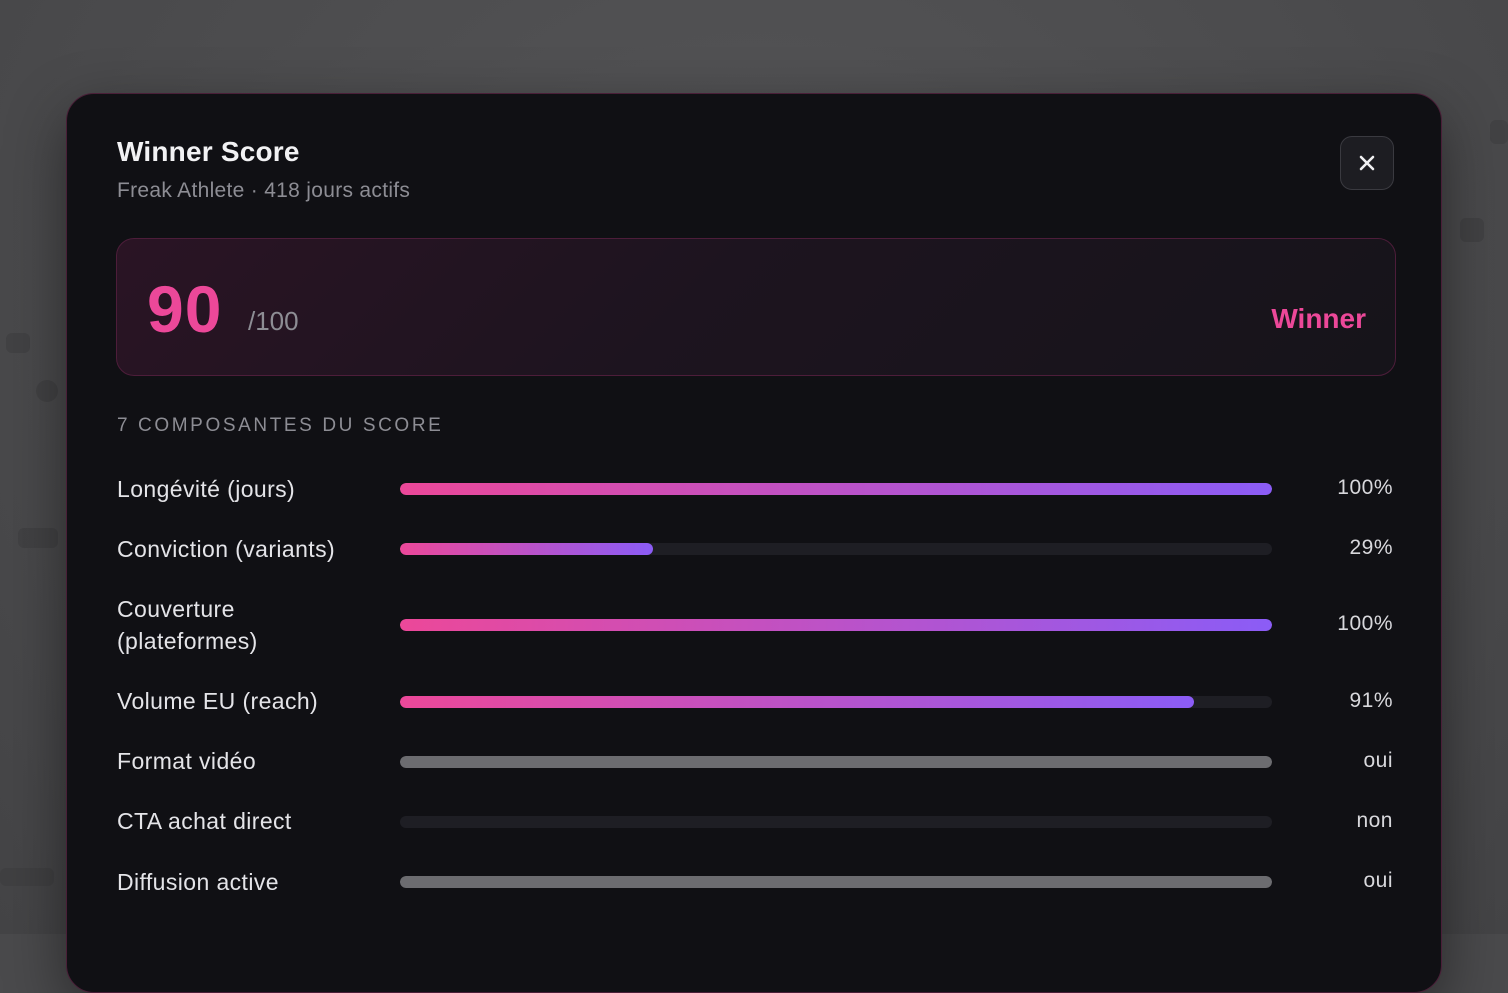 The image size is (1508, 993). What do you see at coordinates (1371, 700) in the screenshot?
I see `component-value: 91%` at bounding box center [1371, 700].